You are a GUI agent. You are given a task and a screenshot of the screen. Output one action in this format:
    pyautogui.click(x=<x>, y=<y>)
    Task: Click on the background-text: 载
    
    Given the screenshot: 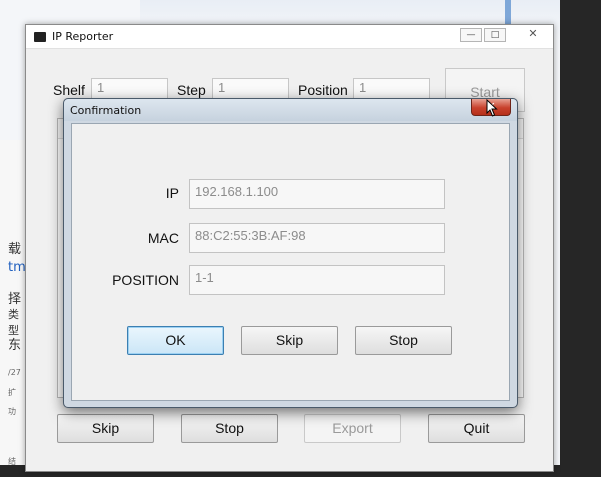 What is the action you would take?
    pyautogui.click(x=15, y=249)
    